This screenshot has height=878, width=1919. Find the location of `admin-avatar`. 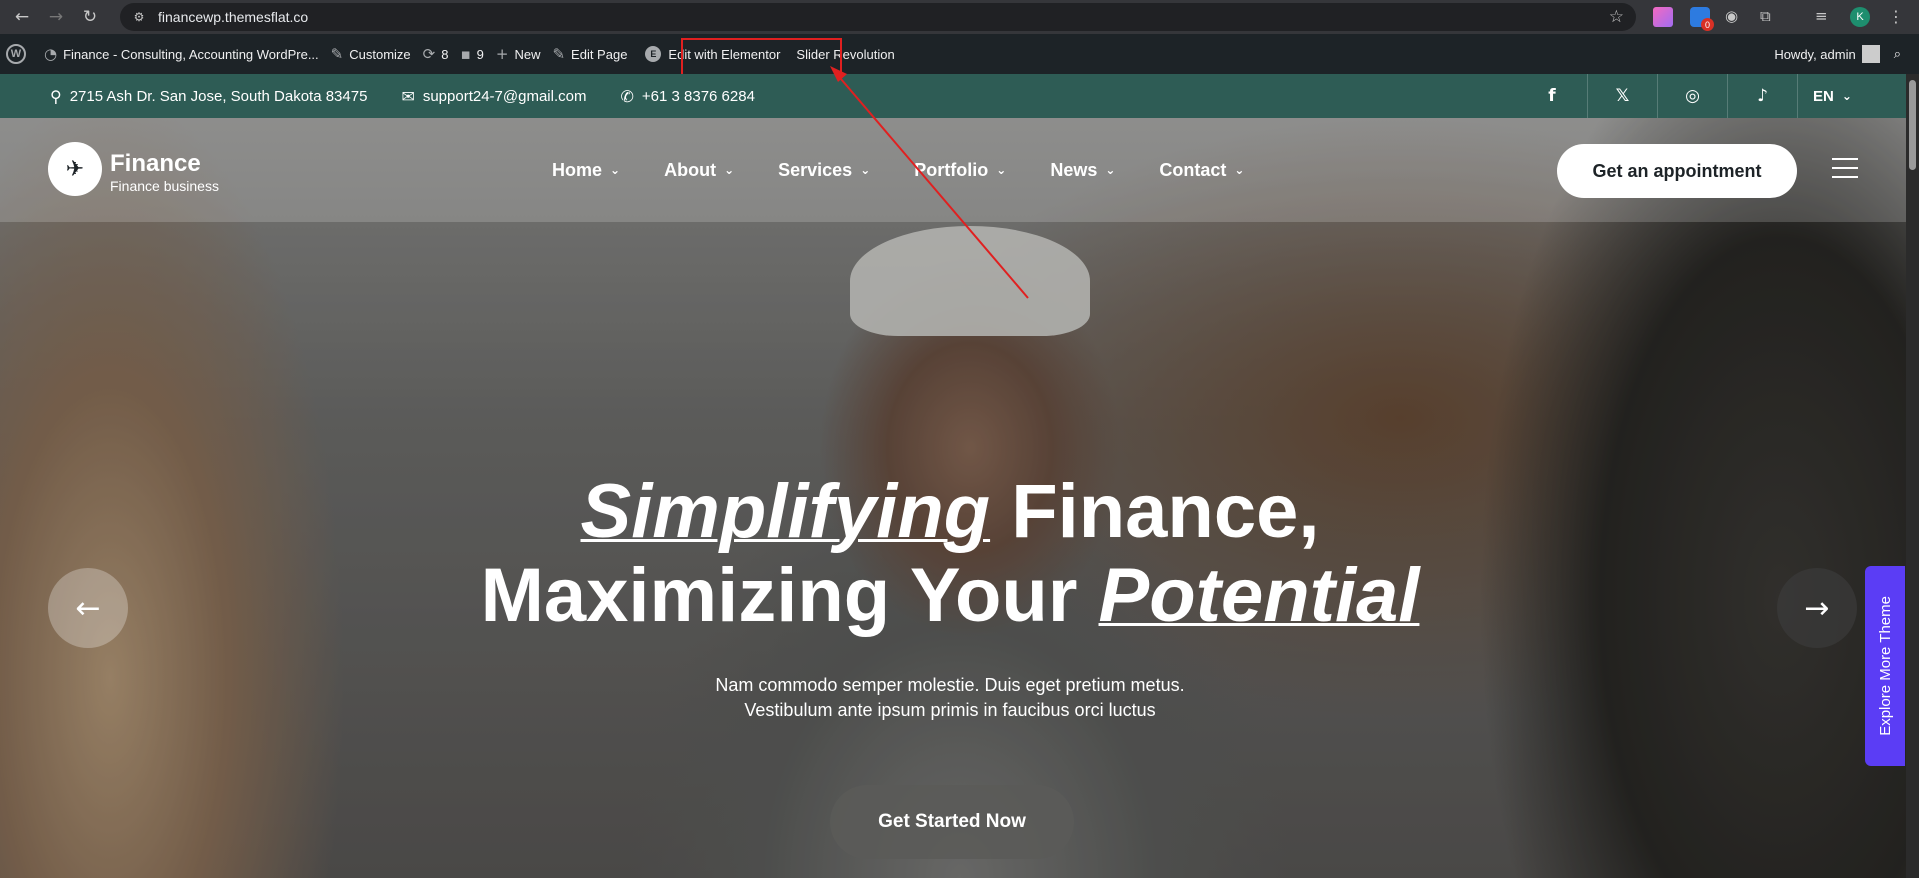

admin-avatar is located at coordinates (1870, 54).